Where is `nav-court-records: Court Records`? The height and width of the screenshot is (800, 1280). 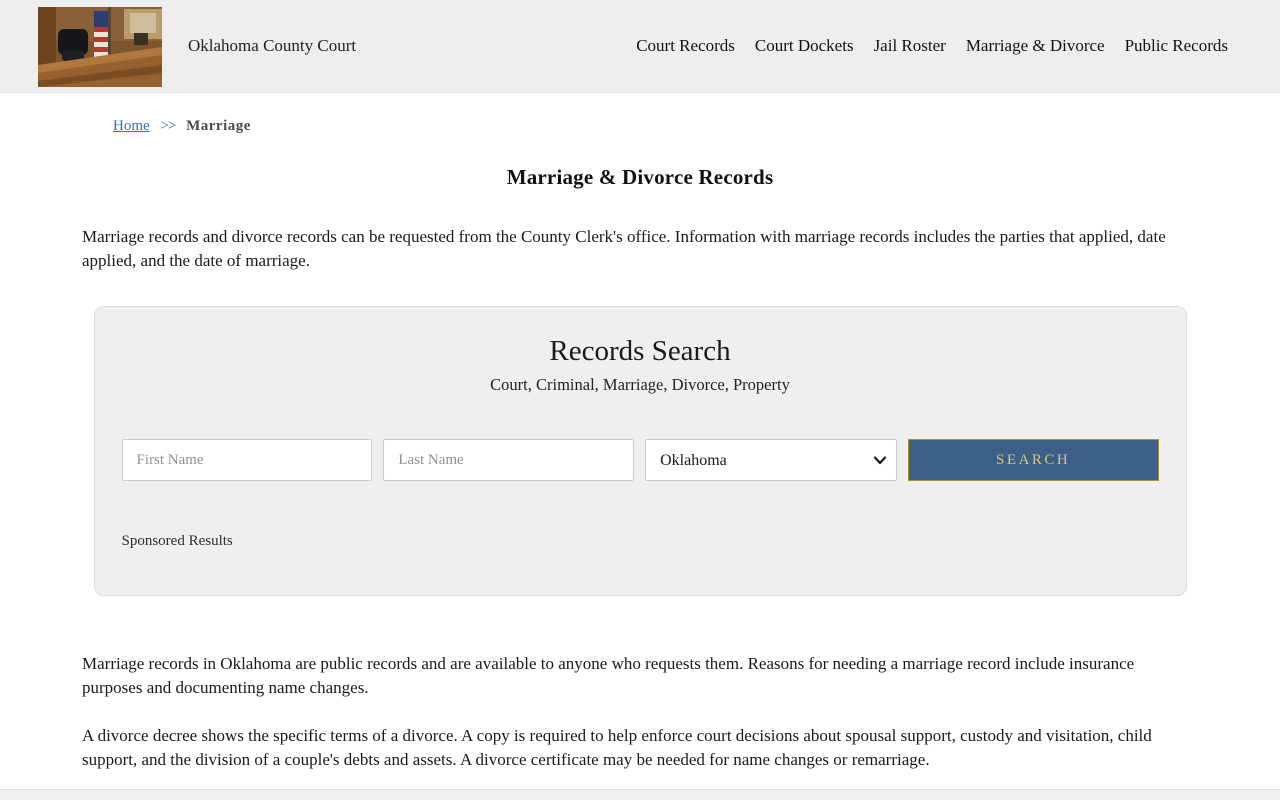
nav-court-records: Court Records is located at coordinates (685, 46).